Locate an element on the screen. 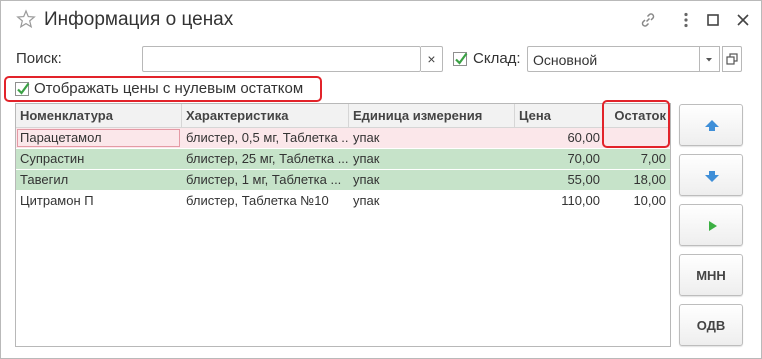 This screenshot has width=762, height=359. clear-search-button: × is located at coordinates (432, 59).